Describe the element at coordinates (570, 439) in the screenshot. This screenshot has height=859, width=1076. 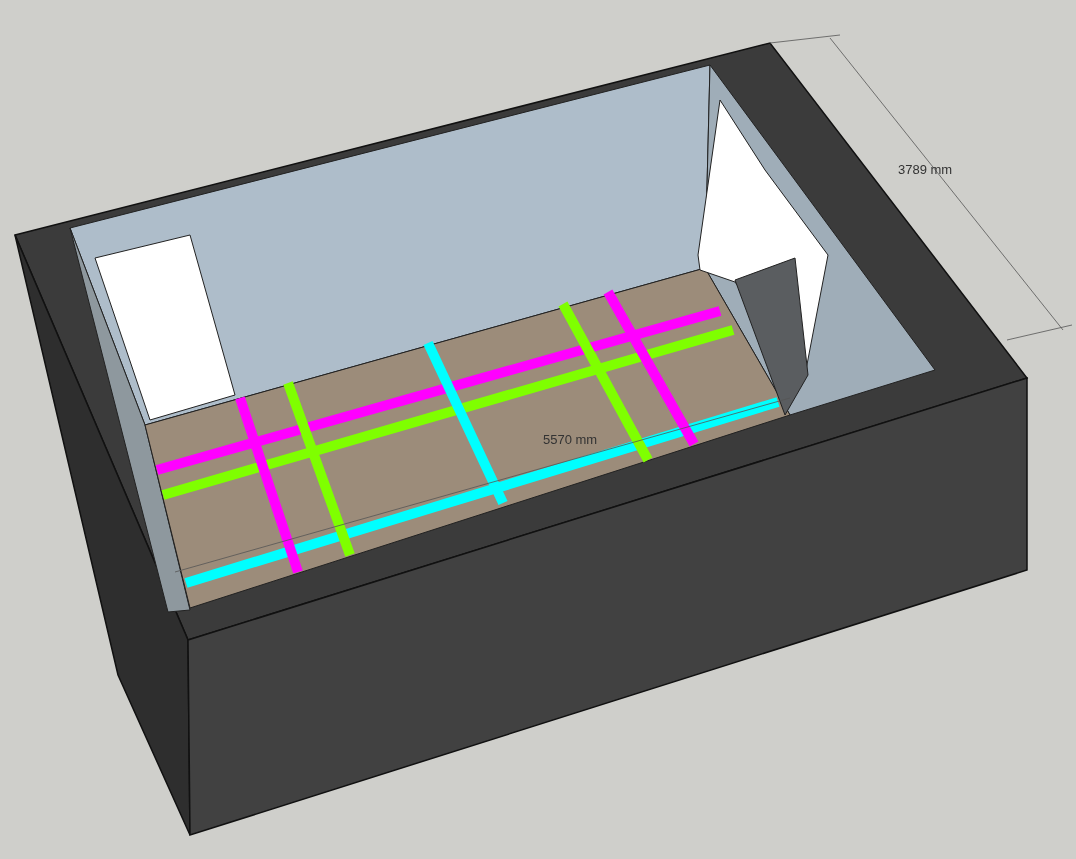
I see `dimension-label: 5570 mm` at that location.